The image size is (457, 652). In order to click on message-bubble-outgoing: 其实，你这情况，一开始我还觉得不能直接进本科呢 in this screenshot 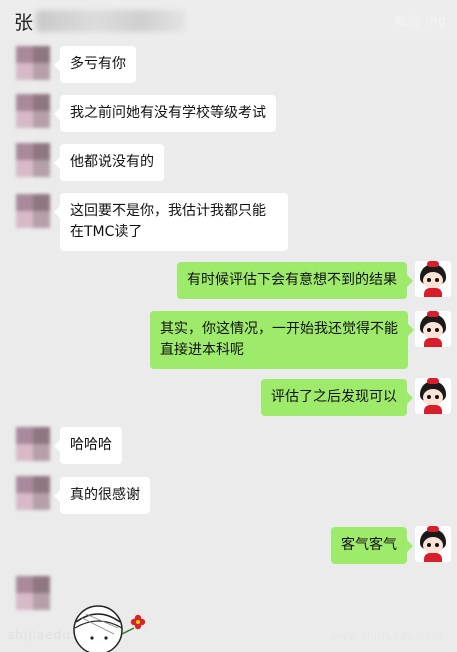, I will do `click(282, 340)`.